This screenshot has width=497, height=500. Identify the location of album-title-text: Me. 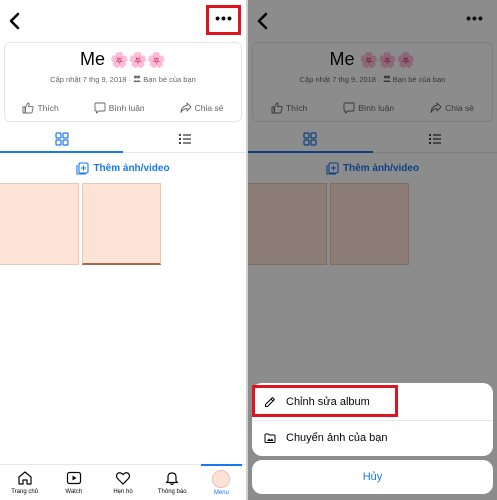
(92, 59).